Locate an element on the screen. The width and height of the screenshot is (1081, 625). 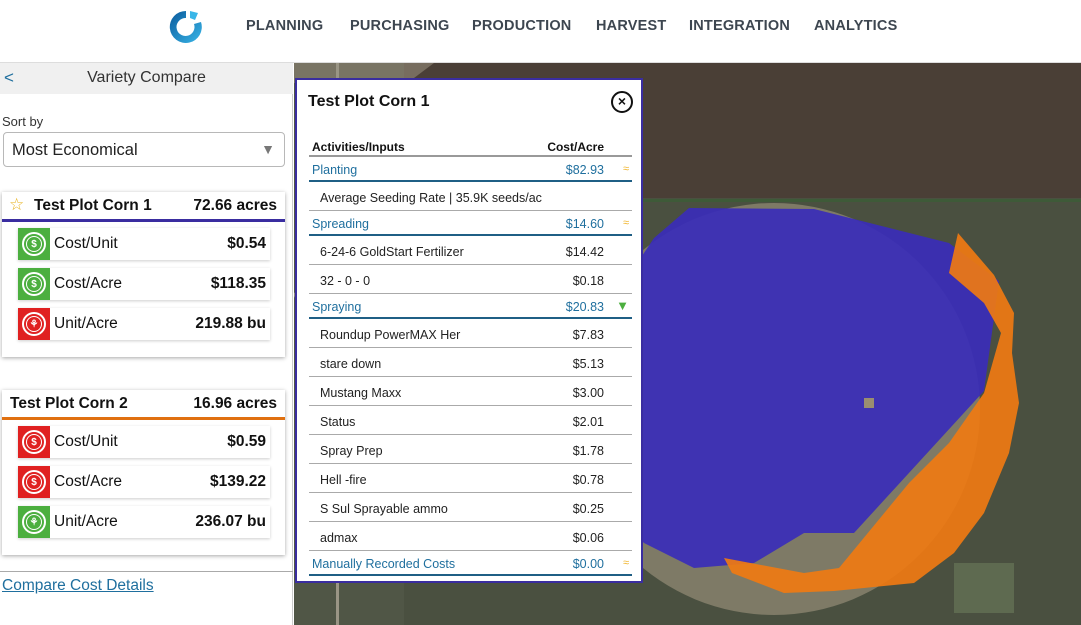
nav-planning: PLANNING is located at coordinates (284, 26).